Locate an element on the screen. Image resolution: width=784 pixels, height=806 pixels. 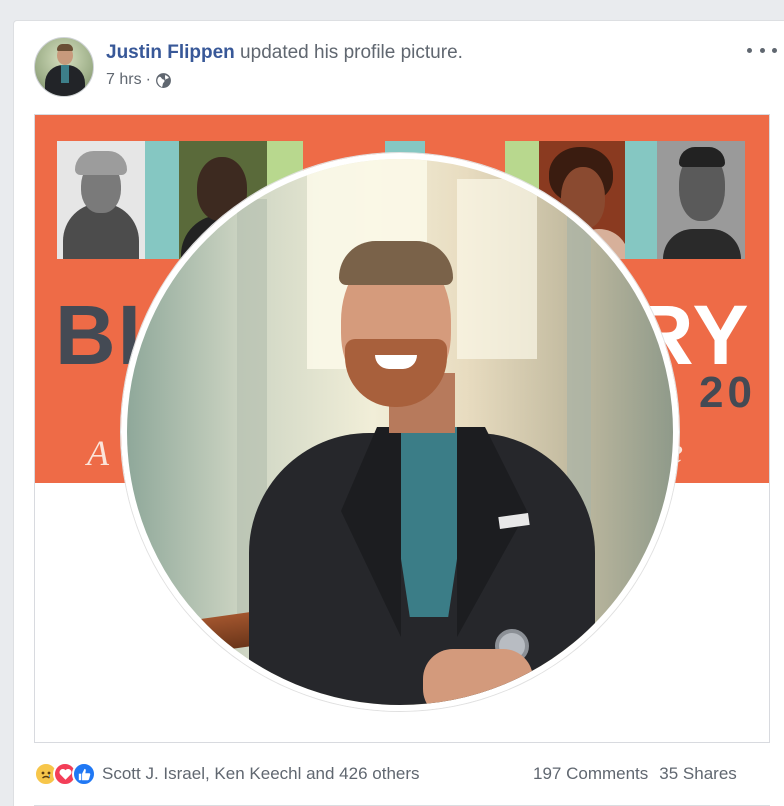
post-stats: 197 Comments 35 Shares is located at coordinates (635, 774).